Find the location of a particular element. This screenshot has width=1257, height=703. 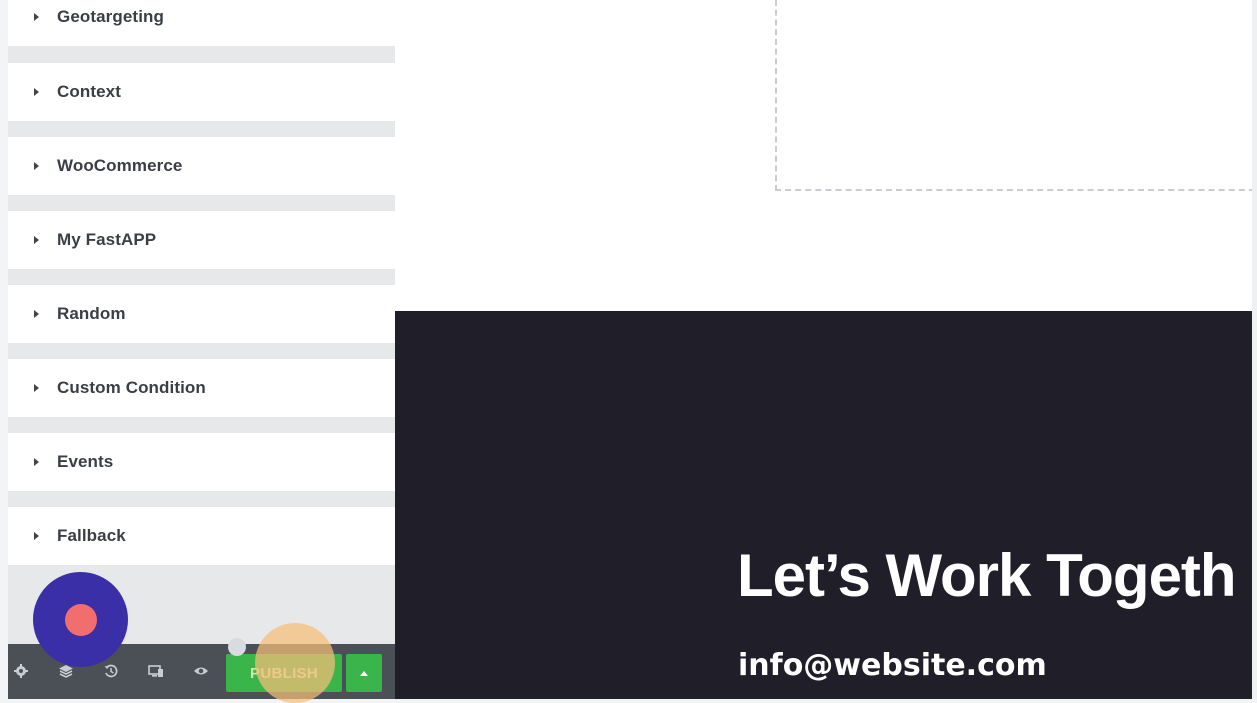

email-link: info@website.com is located at coordinates (892, 665).